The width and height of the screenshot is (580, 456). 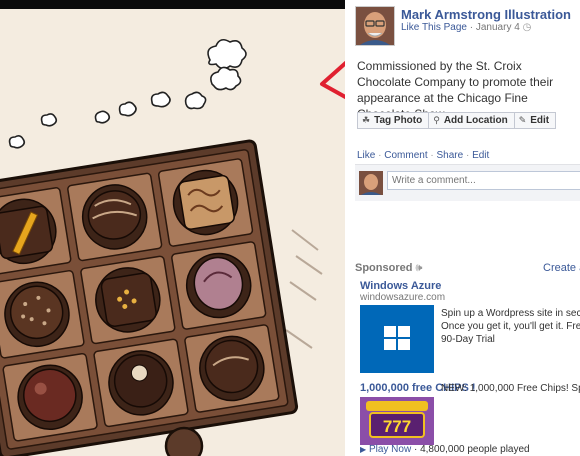 I want to click on comment-box, so click(x=467, y=182).